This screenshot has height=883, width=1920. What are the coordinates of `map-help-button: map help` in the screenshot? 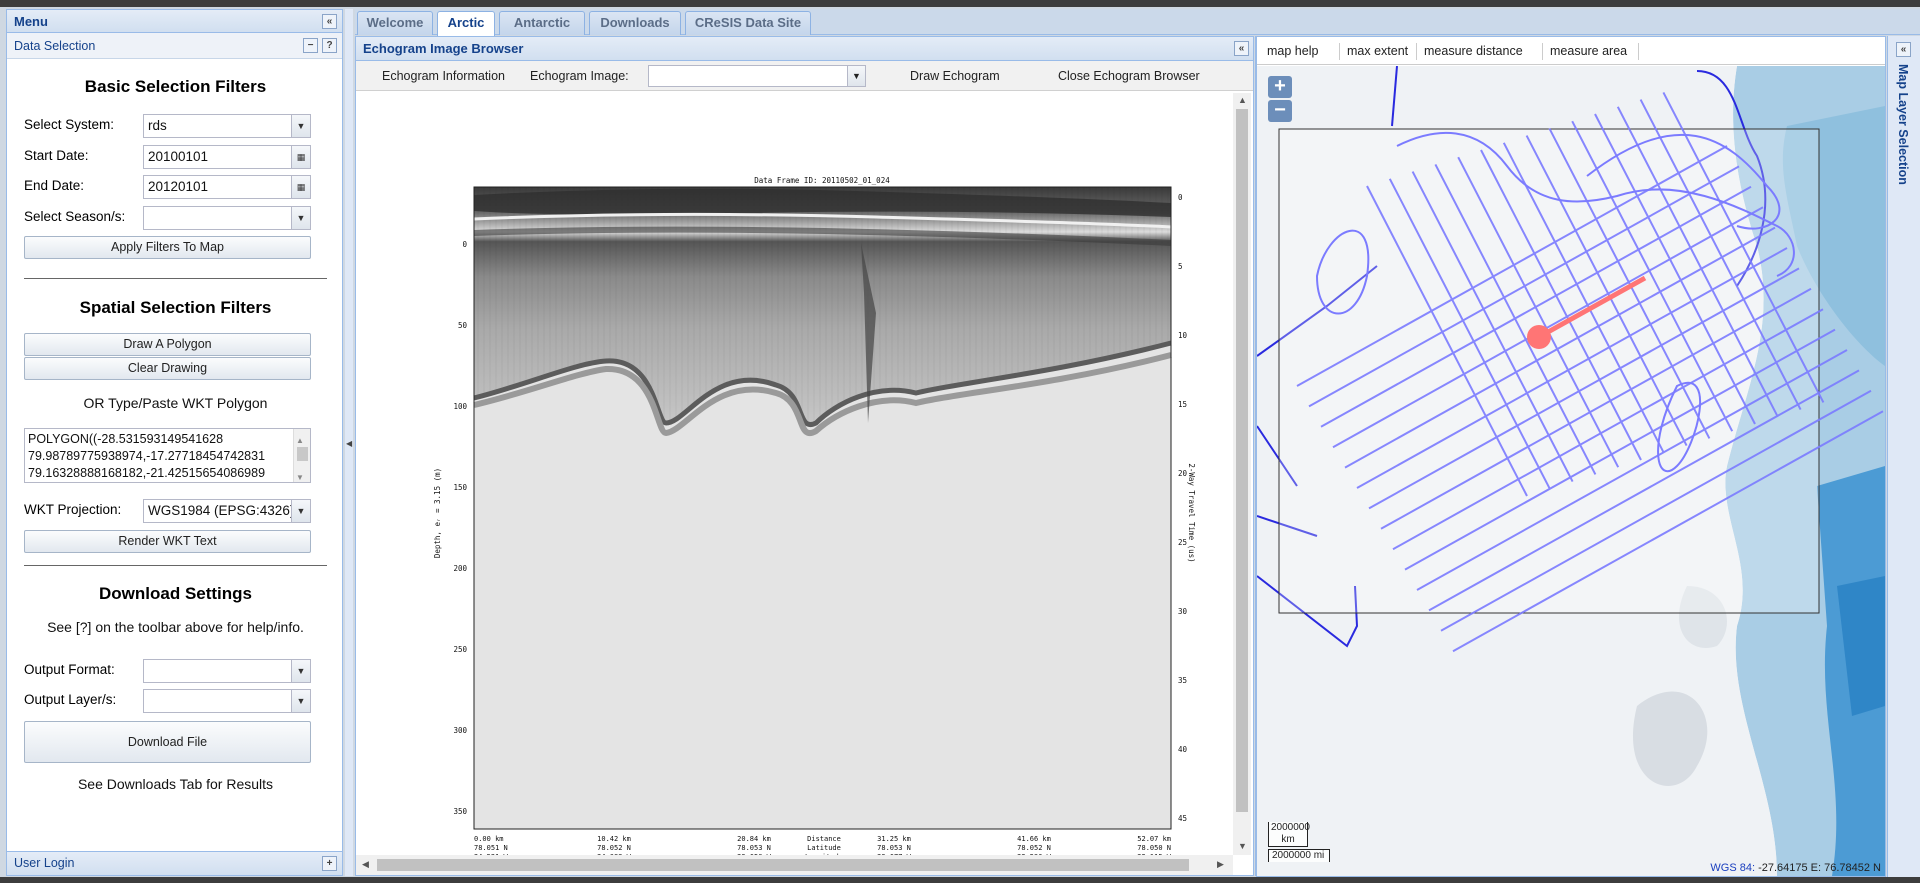 It's located at (1292, 51).